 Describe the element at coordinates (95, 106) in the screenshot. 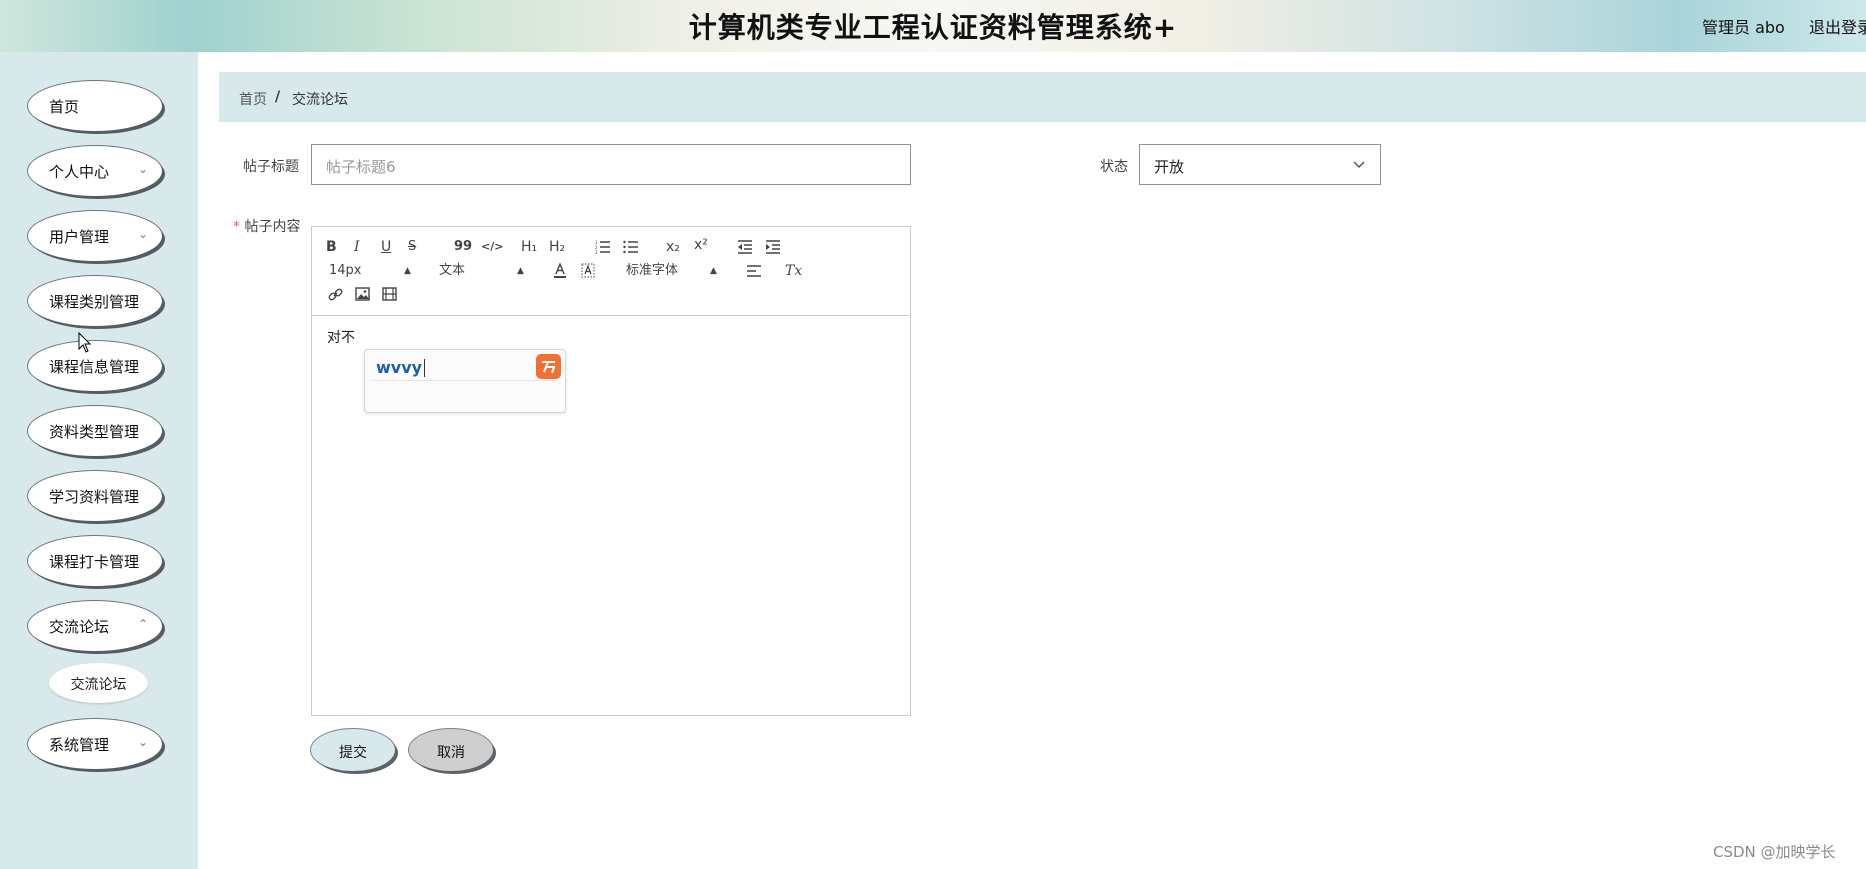

I see `sidebar-item-home: 首页` at that location.